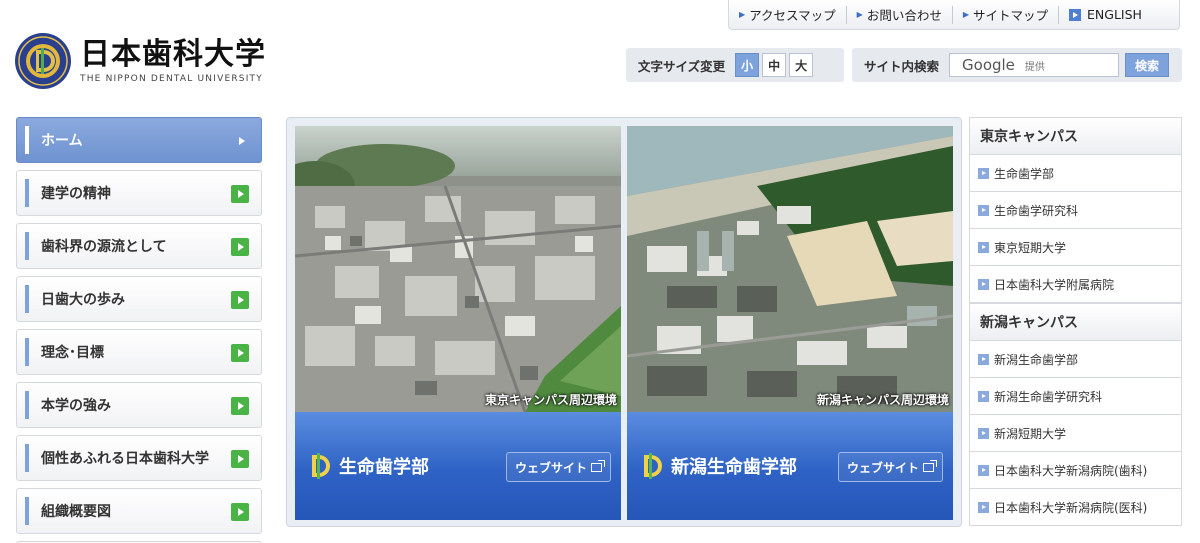 This screenshot has height=543, width=1200. I want to click on font-size-small-button: 小, so click(747, 65).